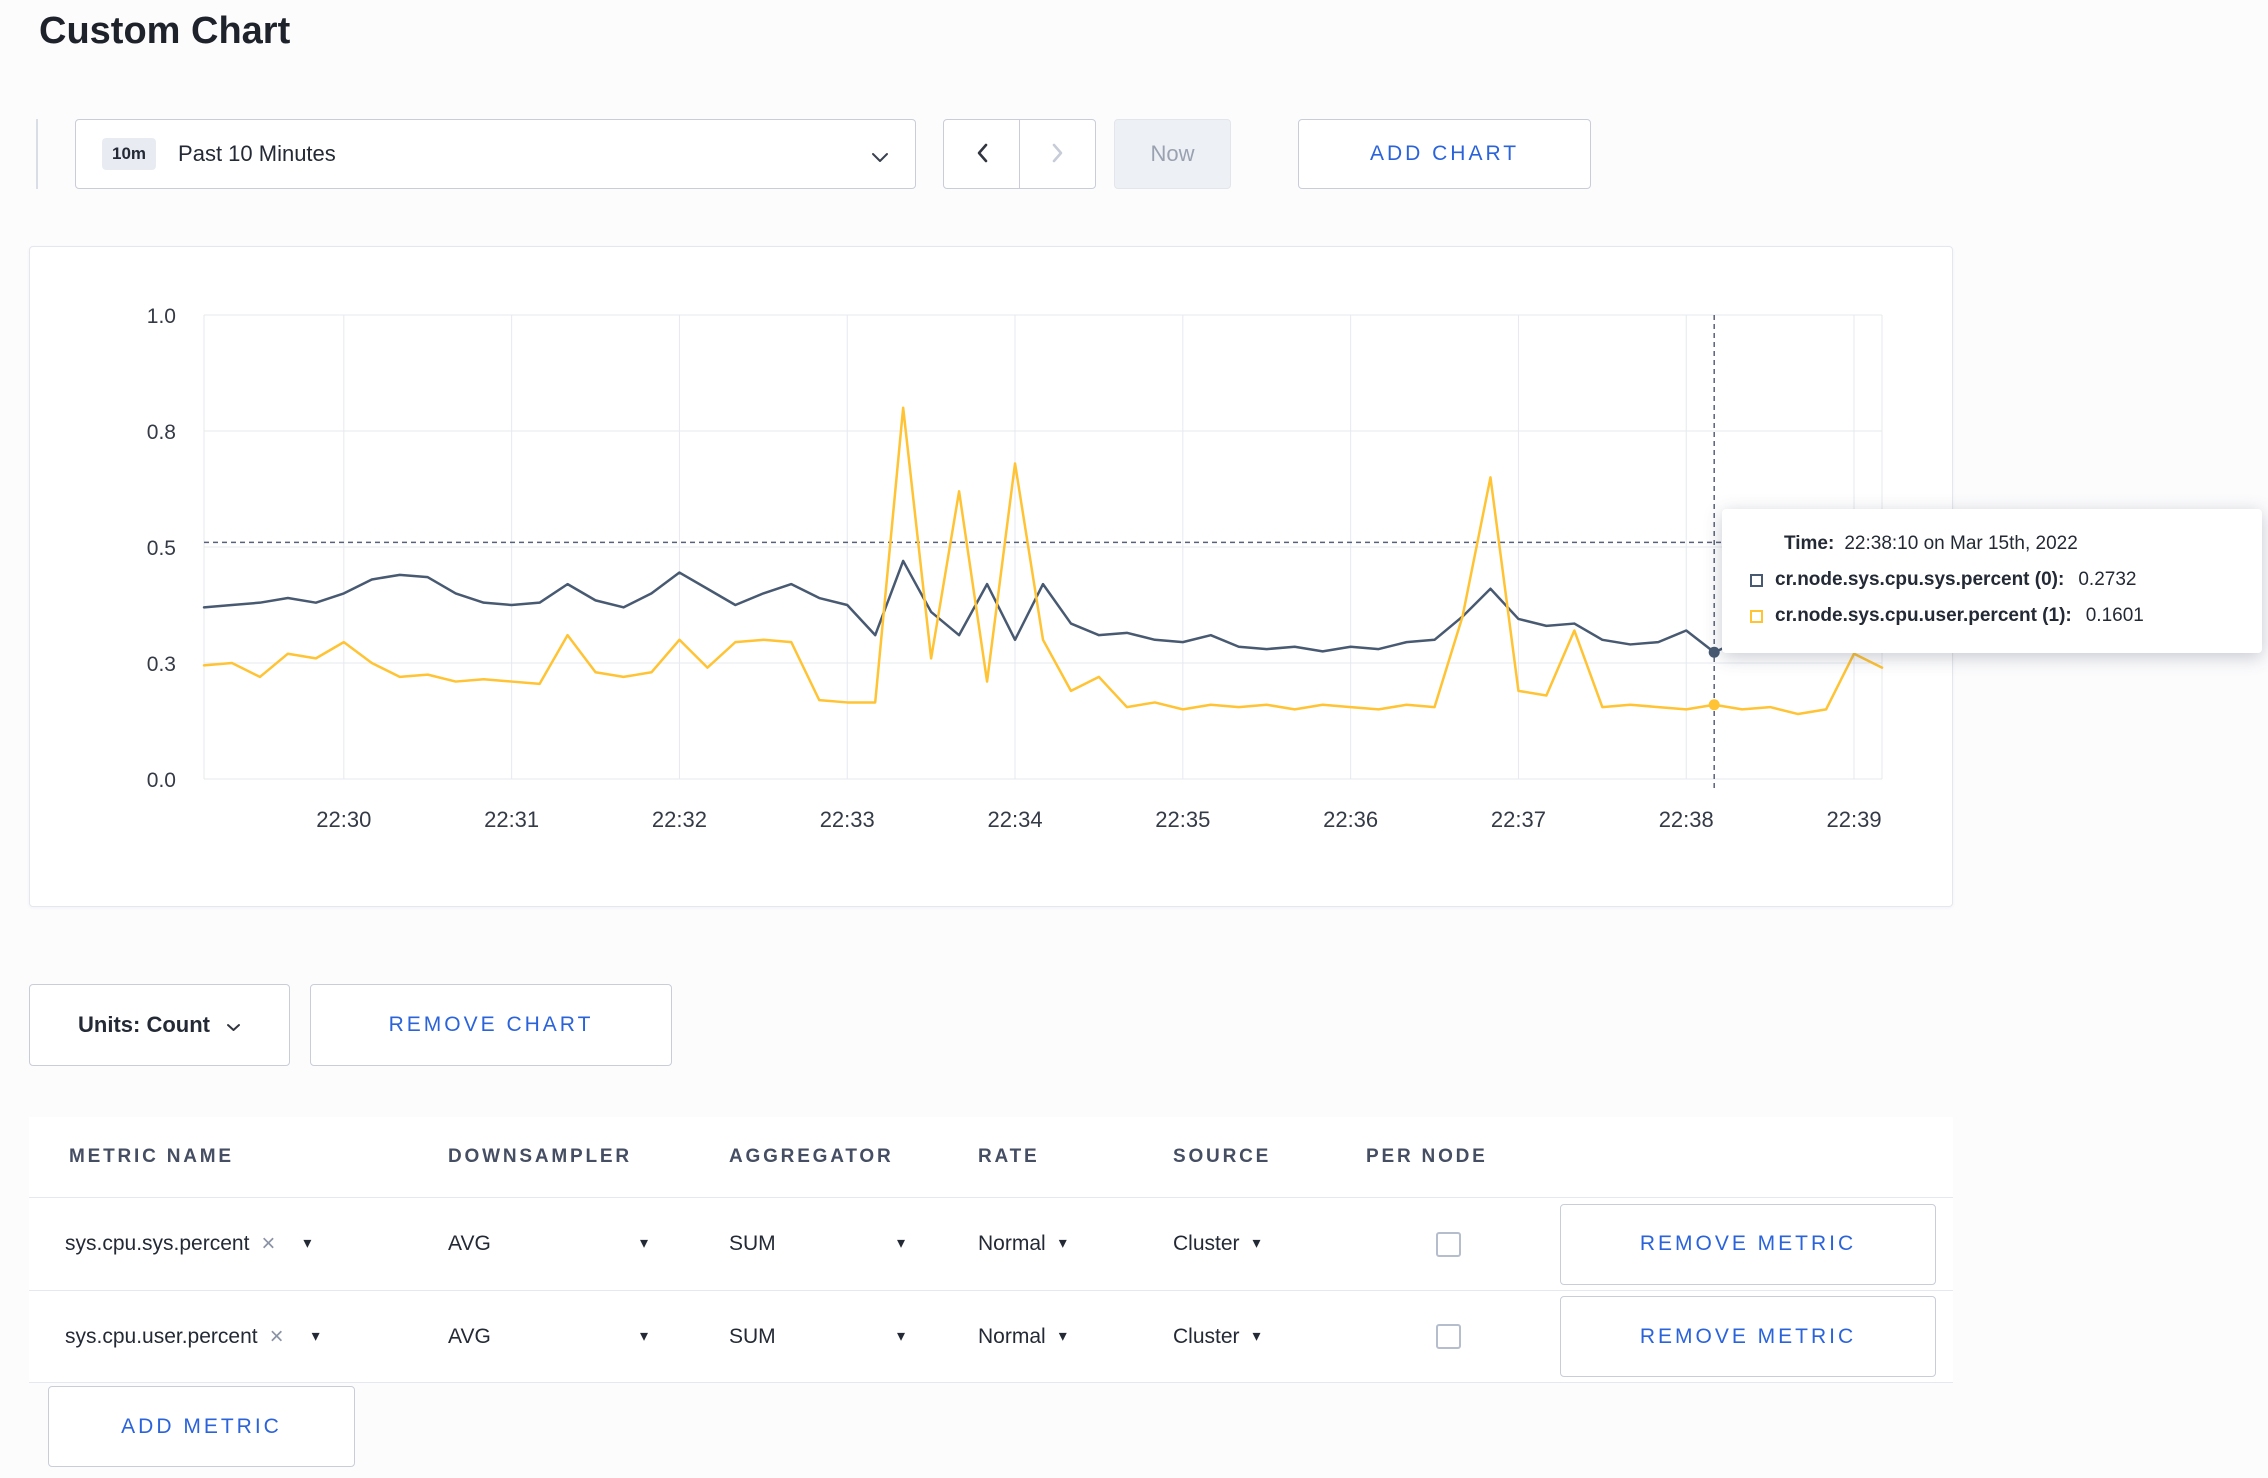 The image size is (2268, 1478). I want to click on tooltip-time-value: 22:38:10 on Mar 15th, 2022, so click(1961, 543).